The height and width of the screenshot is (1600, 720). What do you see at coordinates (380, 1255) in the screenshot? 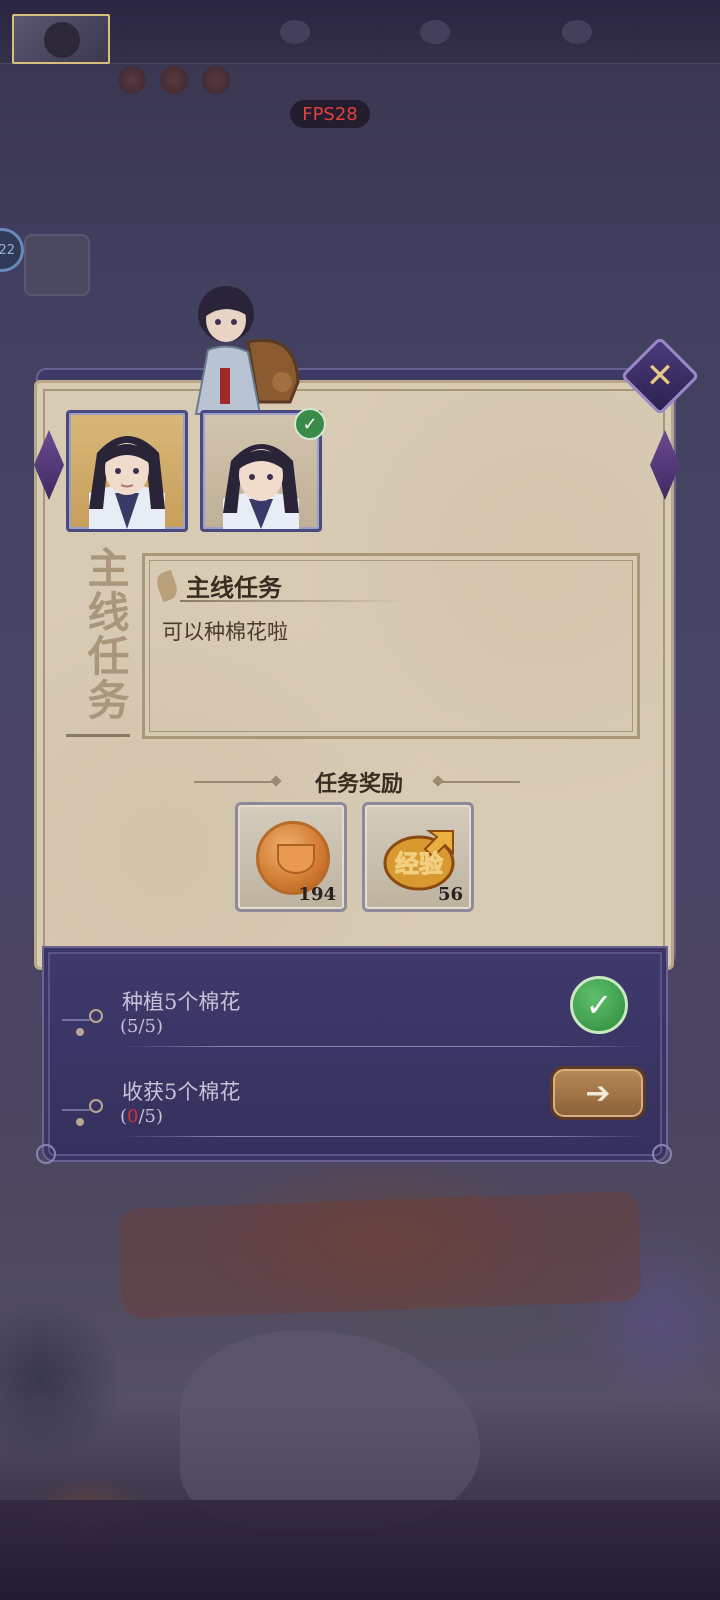
I see `background-field` at bounding box center [380, 1255].